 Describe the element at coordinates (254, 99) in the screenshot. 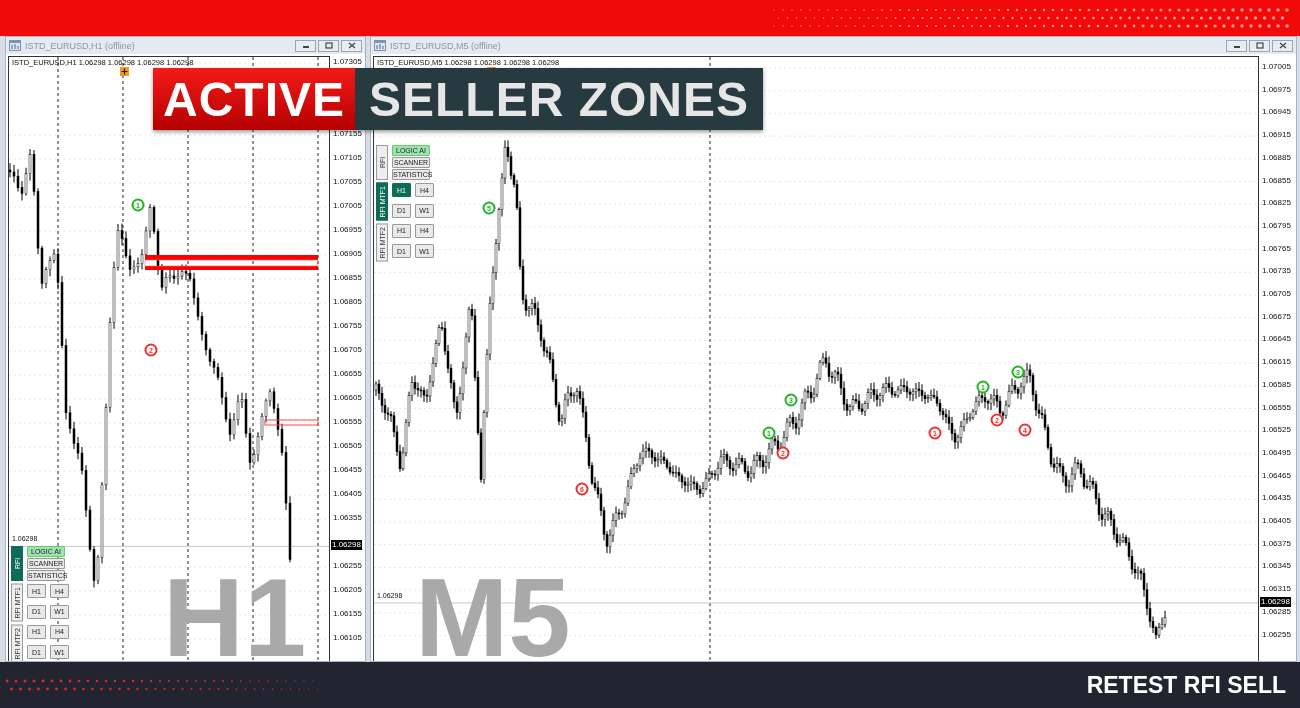

I see `headline-highlight: ACTIVE` at that location.